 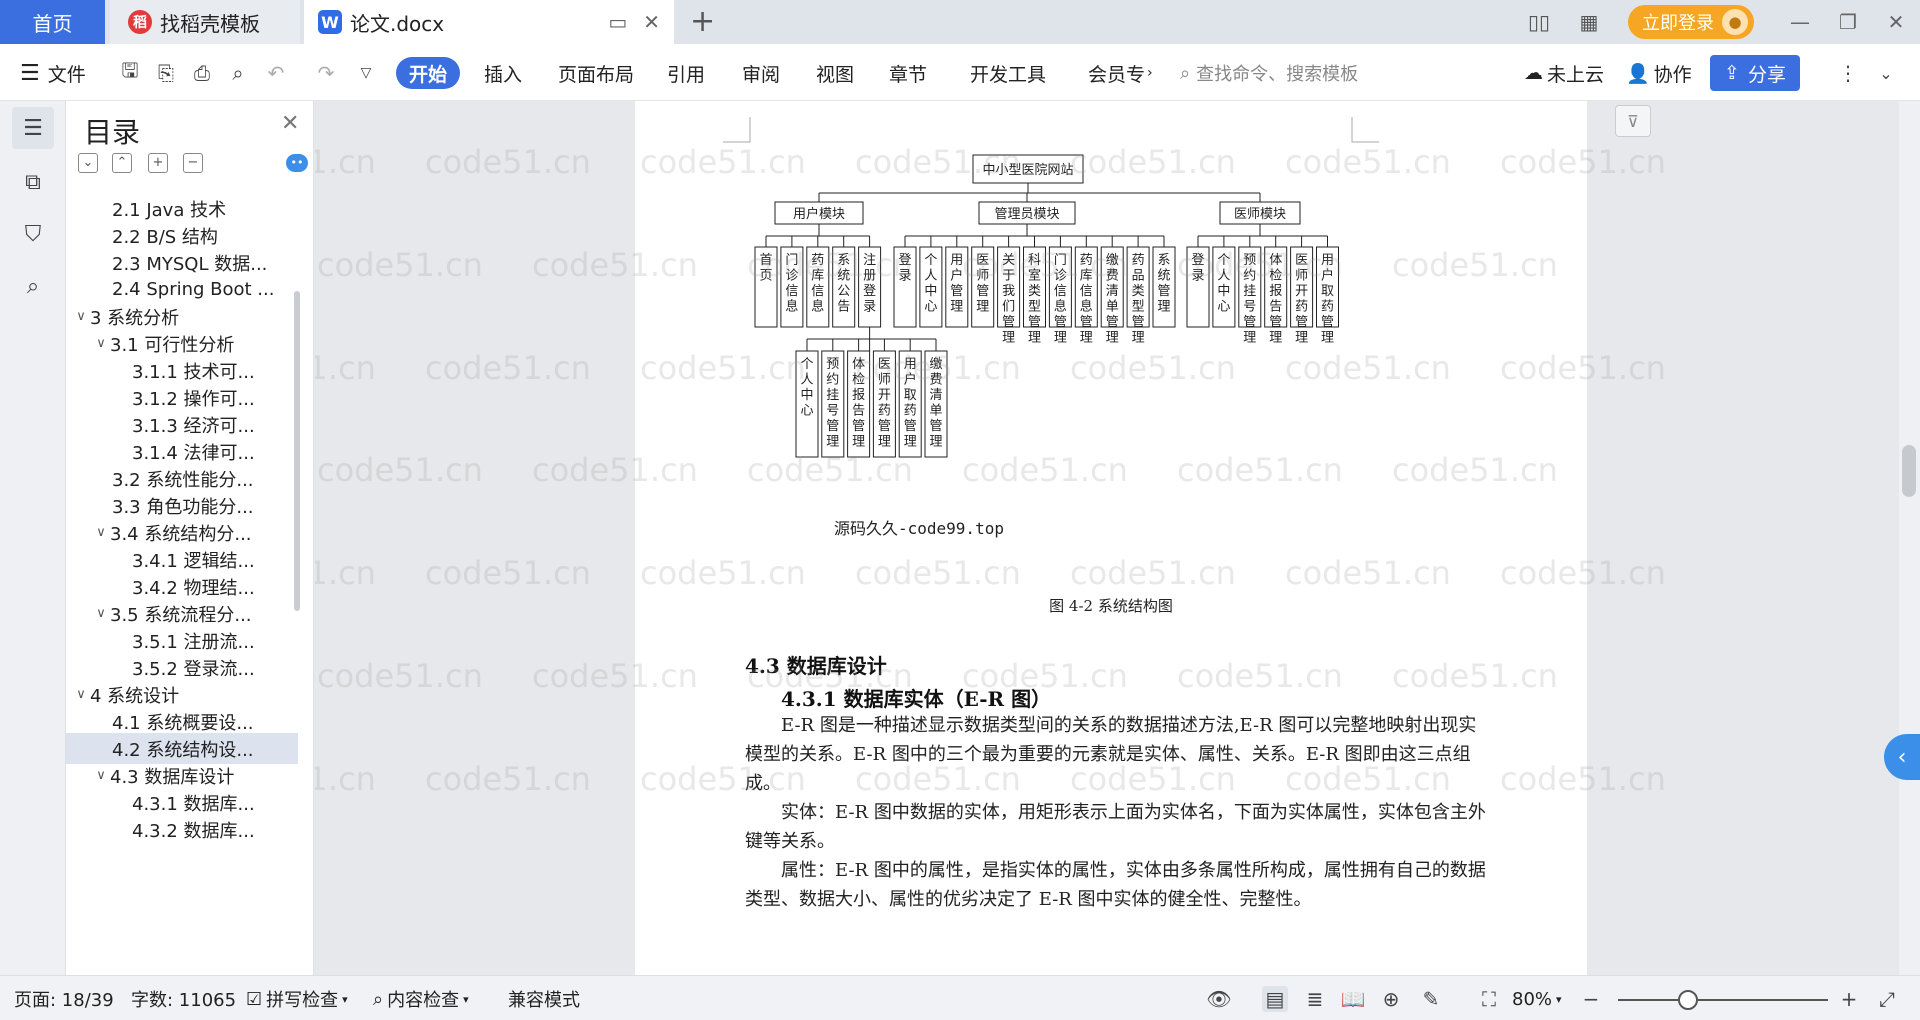 What do you see at coordinates (1219, 999) in the screenshot?
I see `eye-protection-icon: 👁` at bounding box center [1219, 999].